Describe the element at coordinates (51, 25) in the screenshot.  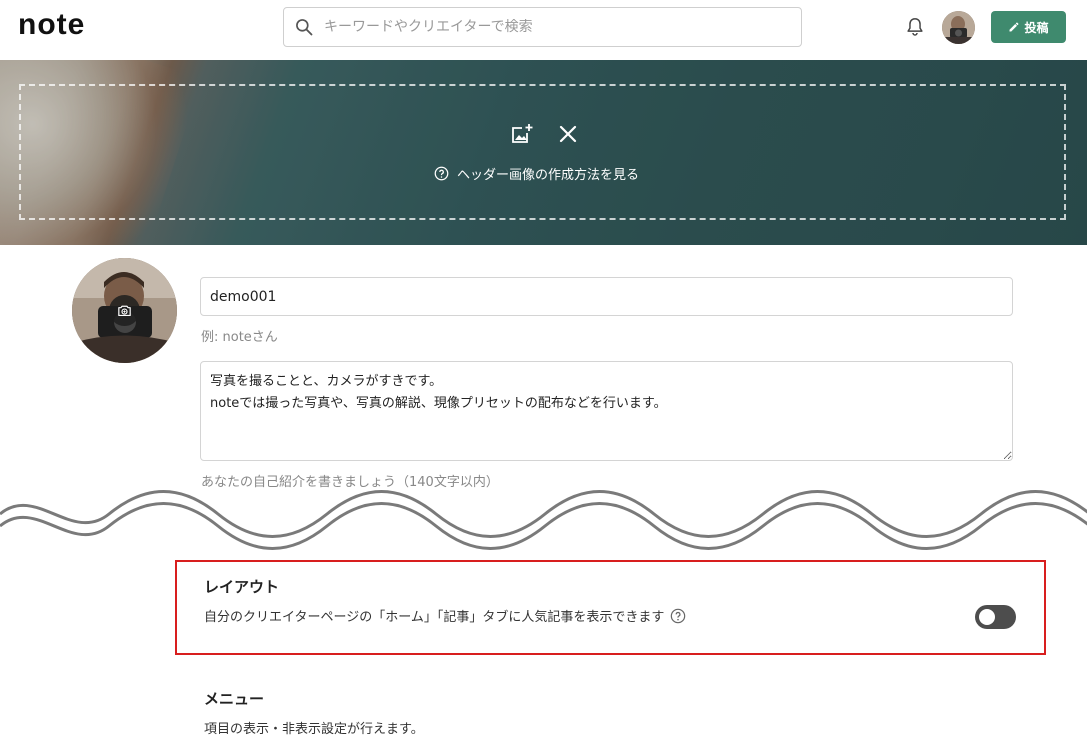
I see `note-logo: note` at that location.